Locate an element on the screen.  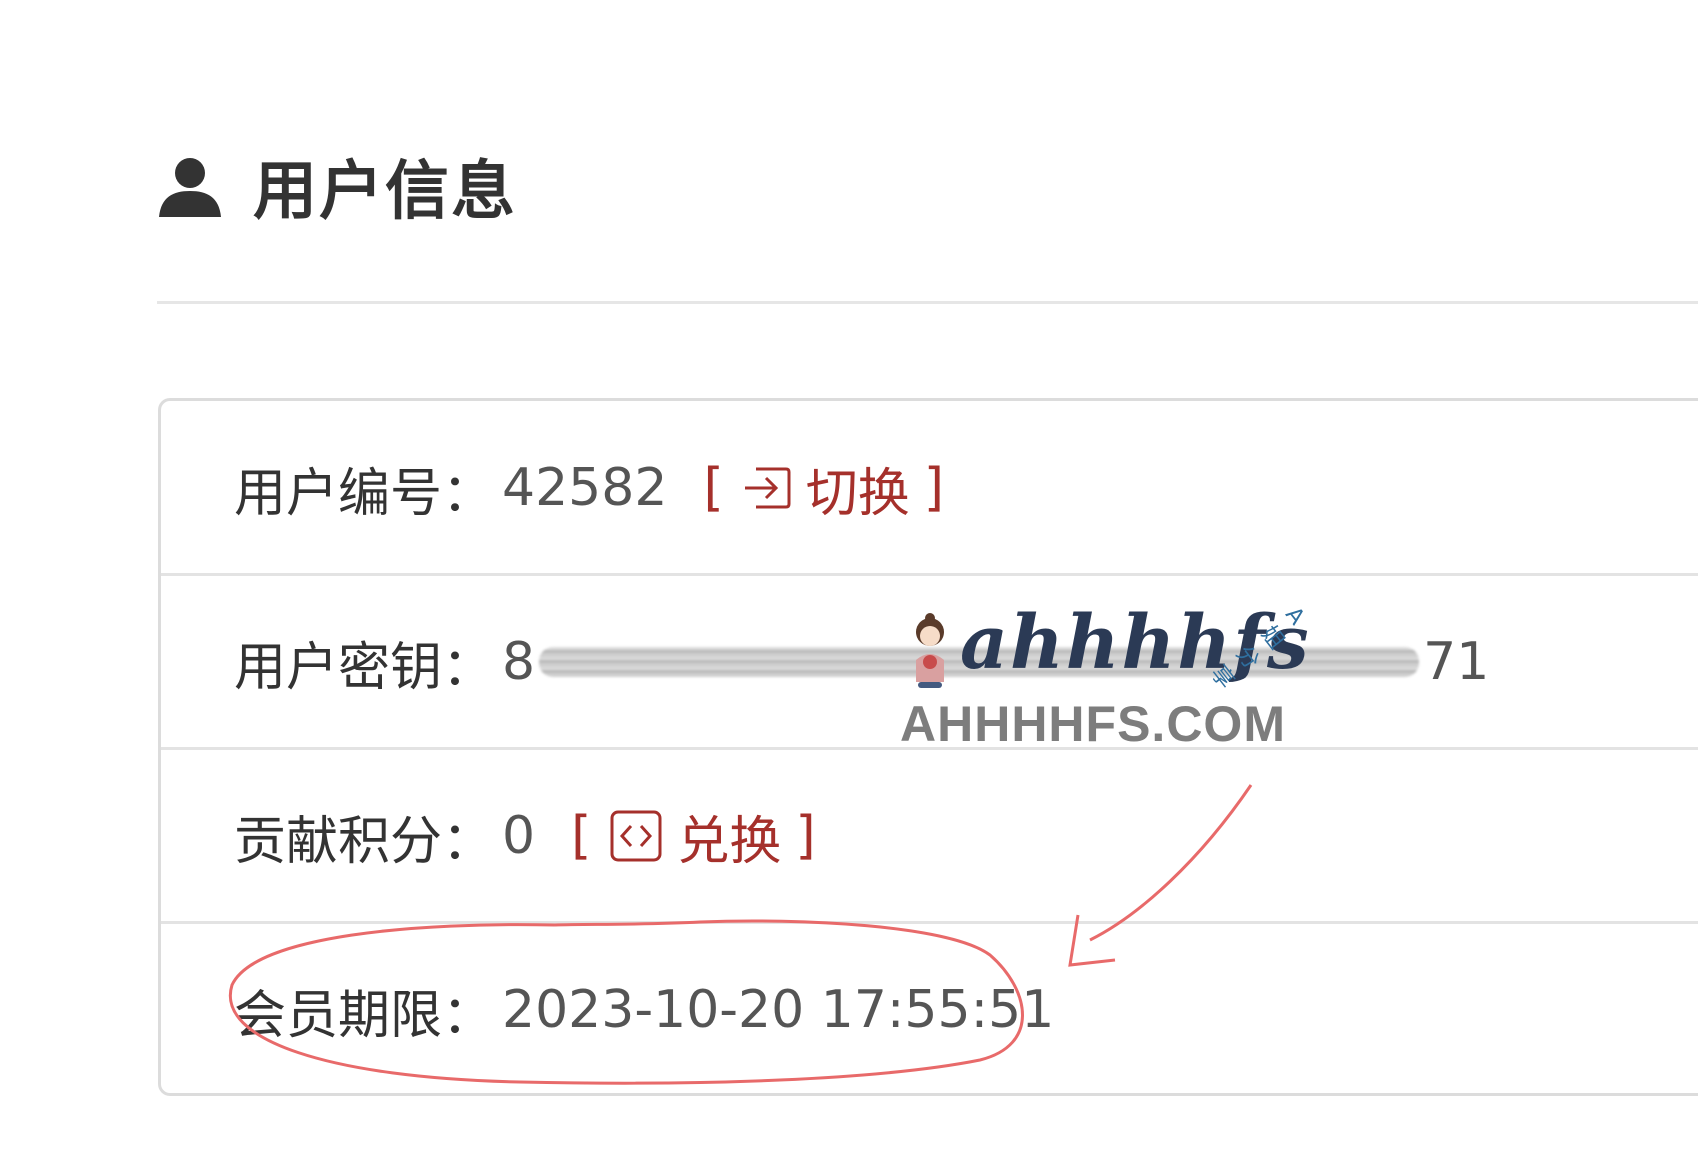
user-id-label: 用户编号： is located at coordinates (364, 493).